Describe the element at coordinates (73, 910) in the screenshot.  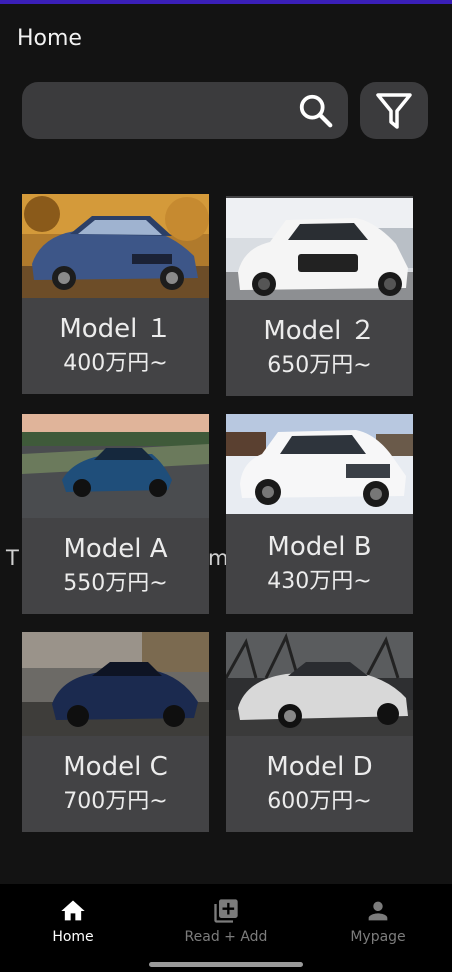
I see `home-icon` at that location.